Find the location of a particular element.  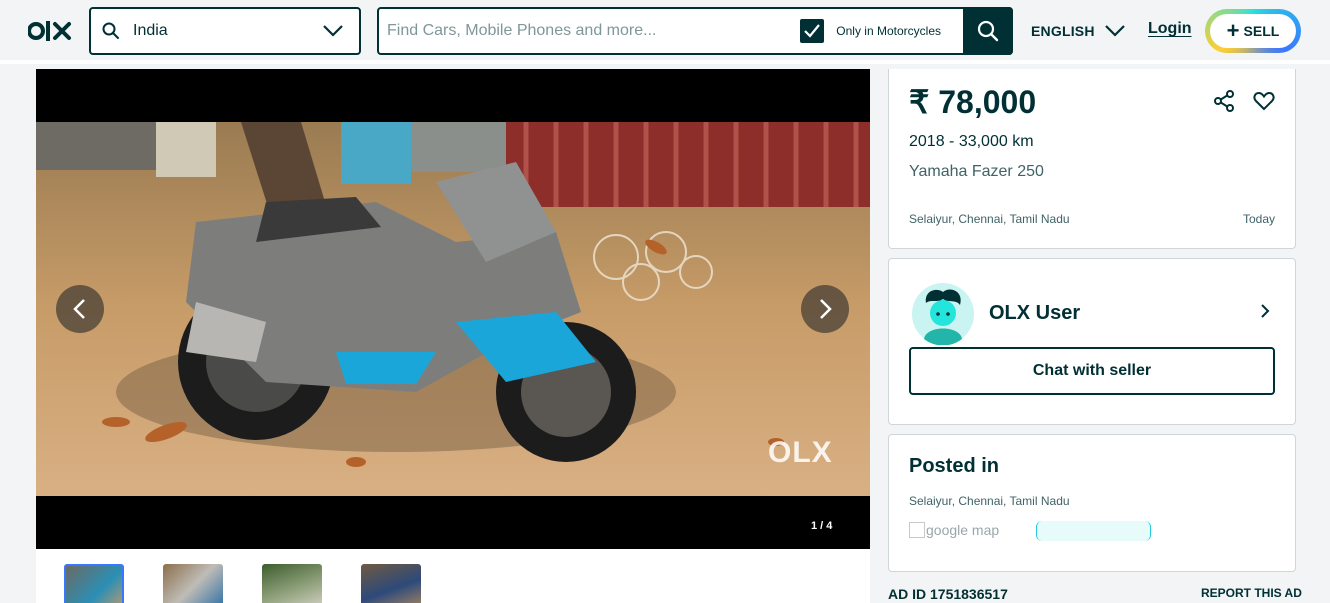

seller-name: OLX User is located at coordinates (1034, 313).